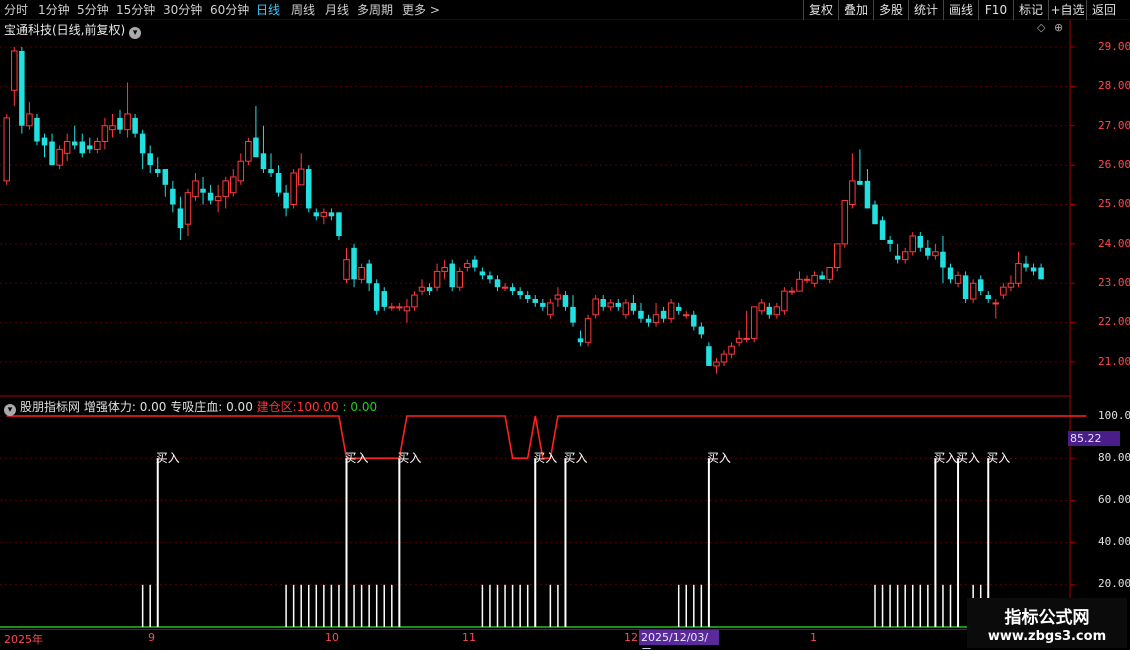 The height and width of the screenshot is (650, 1130). What do you see at coordinates (631, 637) in the screenshot?
I see `date-tick: 12` at bounding box center [631, 637].